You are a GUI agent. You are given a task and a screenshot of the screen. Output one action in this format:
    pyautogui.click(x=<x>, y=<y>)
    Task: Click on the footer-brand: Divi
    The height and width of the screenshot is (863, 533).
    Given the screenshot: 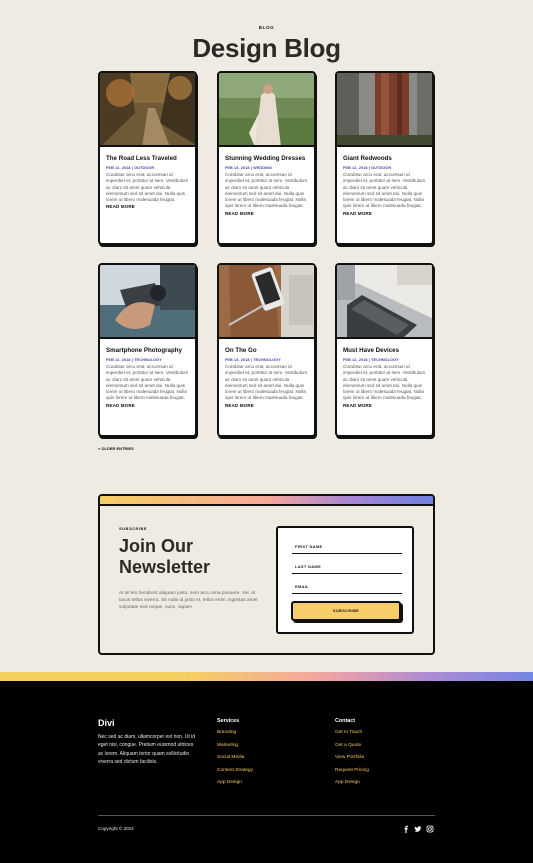 What is the action you would take?
    pyautogui.click(x=106, y=723)
    